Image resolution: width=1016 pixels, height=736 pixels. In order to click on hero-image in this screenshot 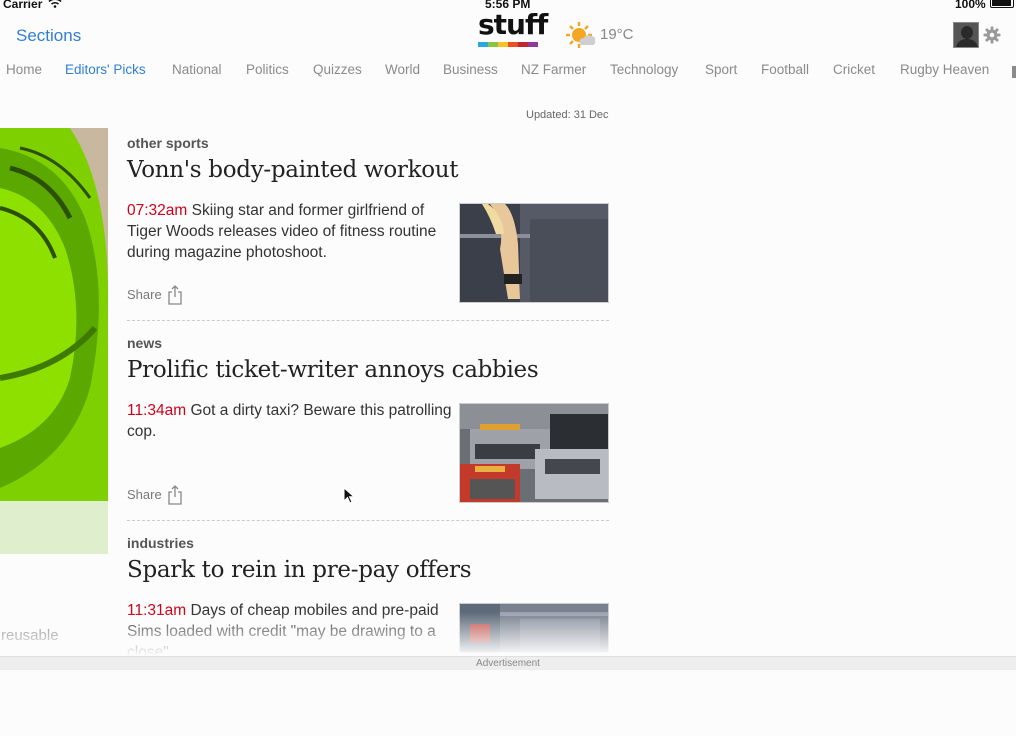, I will do `click(54, 341)`.